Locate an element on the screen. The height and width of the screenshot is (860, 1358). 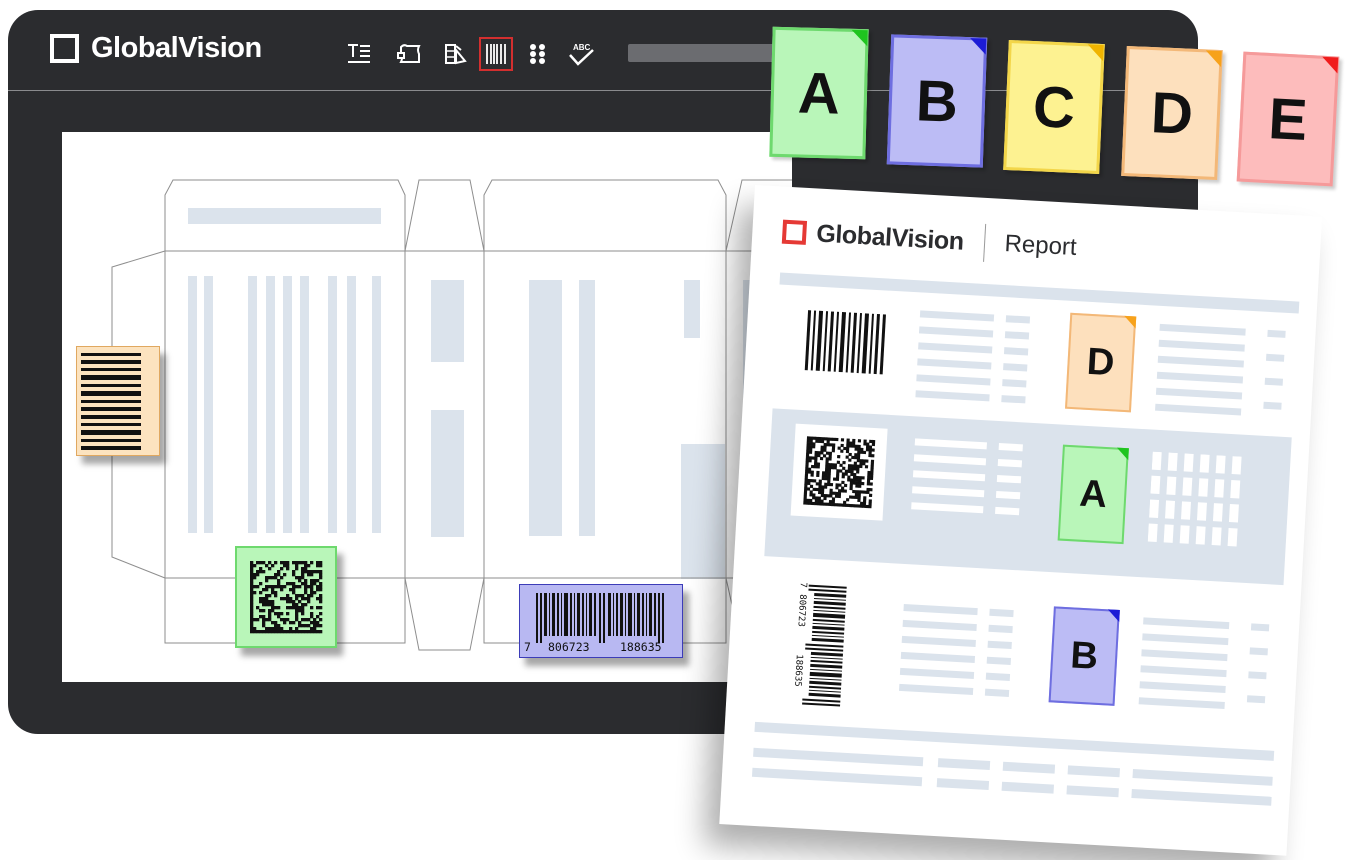
ean-barcode-callout: 7 806723 188635 is located at coordinates (601, 621).